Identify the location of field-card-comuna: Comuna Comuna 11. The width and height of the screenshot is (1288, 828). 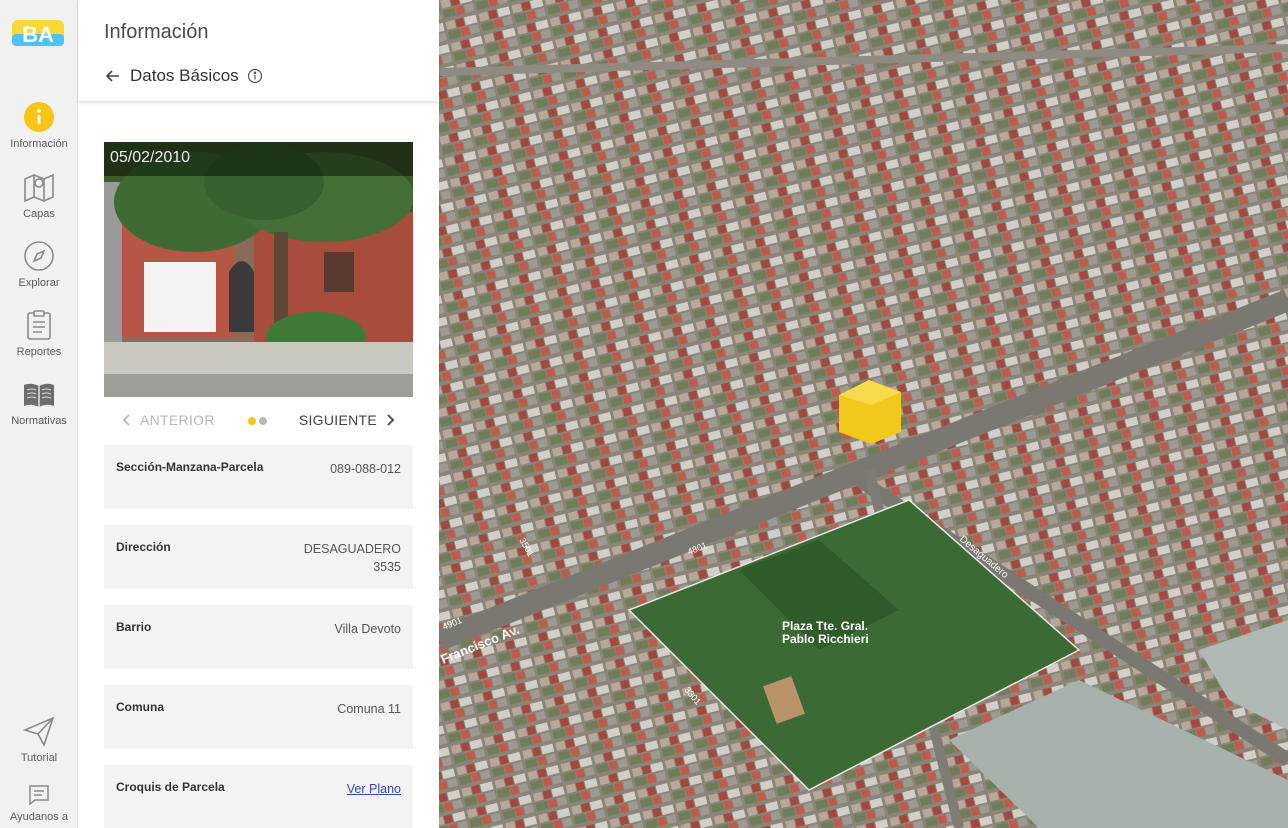
(258, 717).